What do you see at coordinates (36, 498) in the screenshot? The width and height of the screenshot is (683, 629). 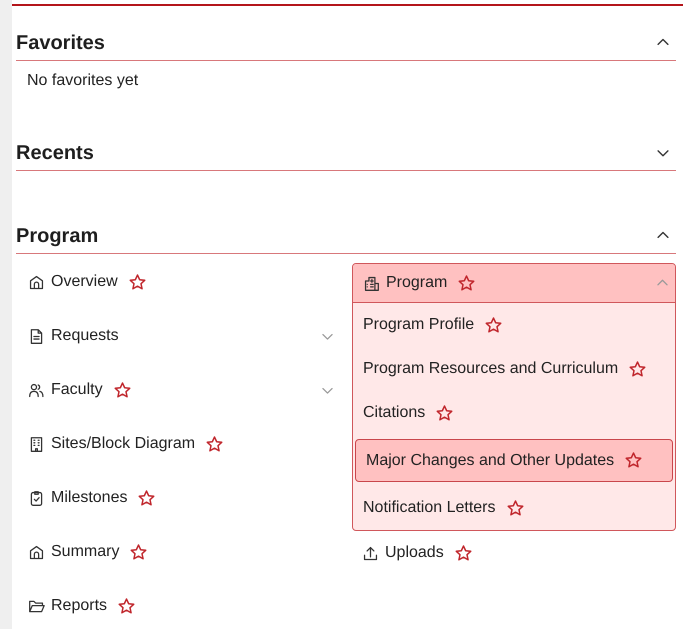 I see `clipboard-icon` at bounding box center [36, 498].